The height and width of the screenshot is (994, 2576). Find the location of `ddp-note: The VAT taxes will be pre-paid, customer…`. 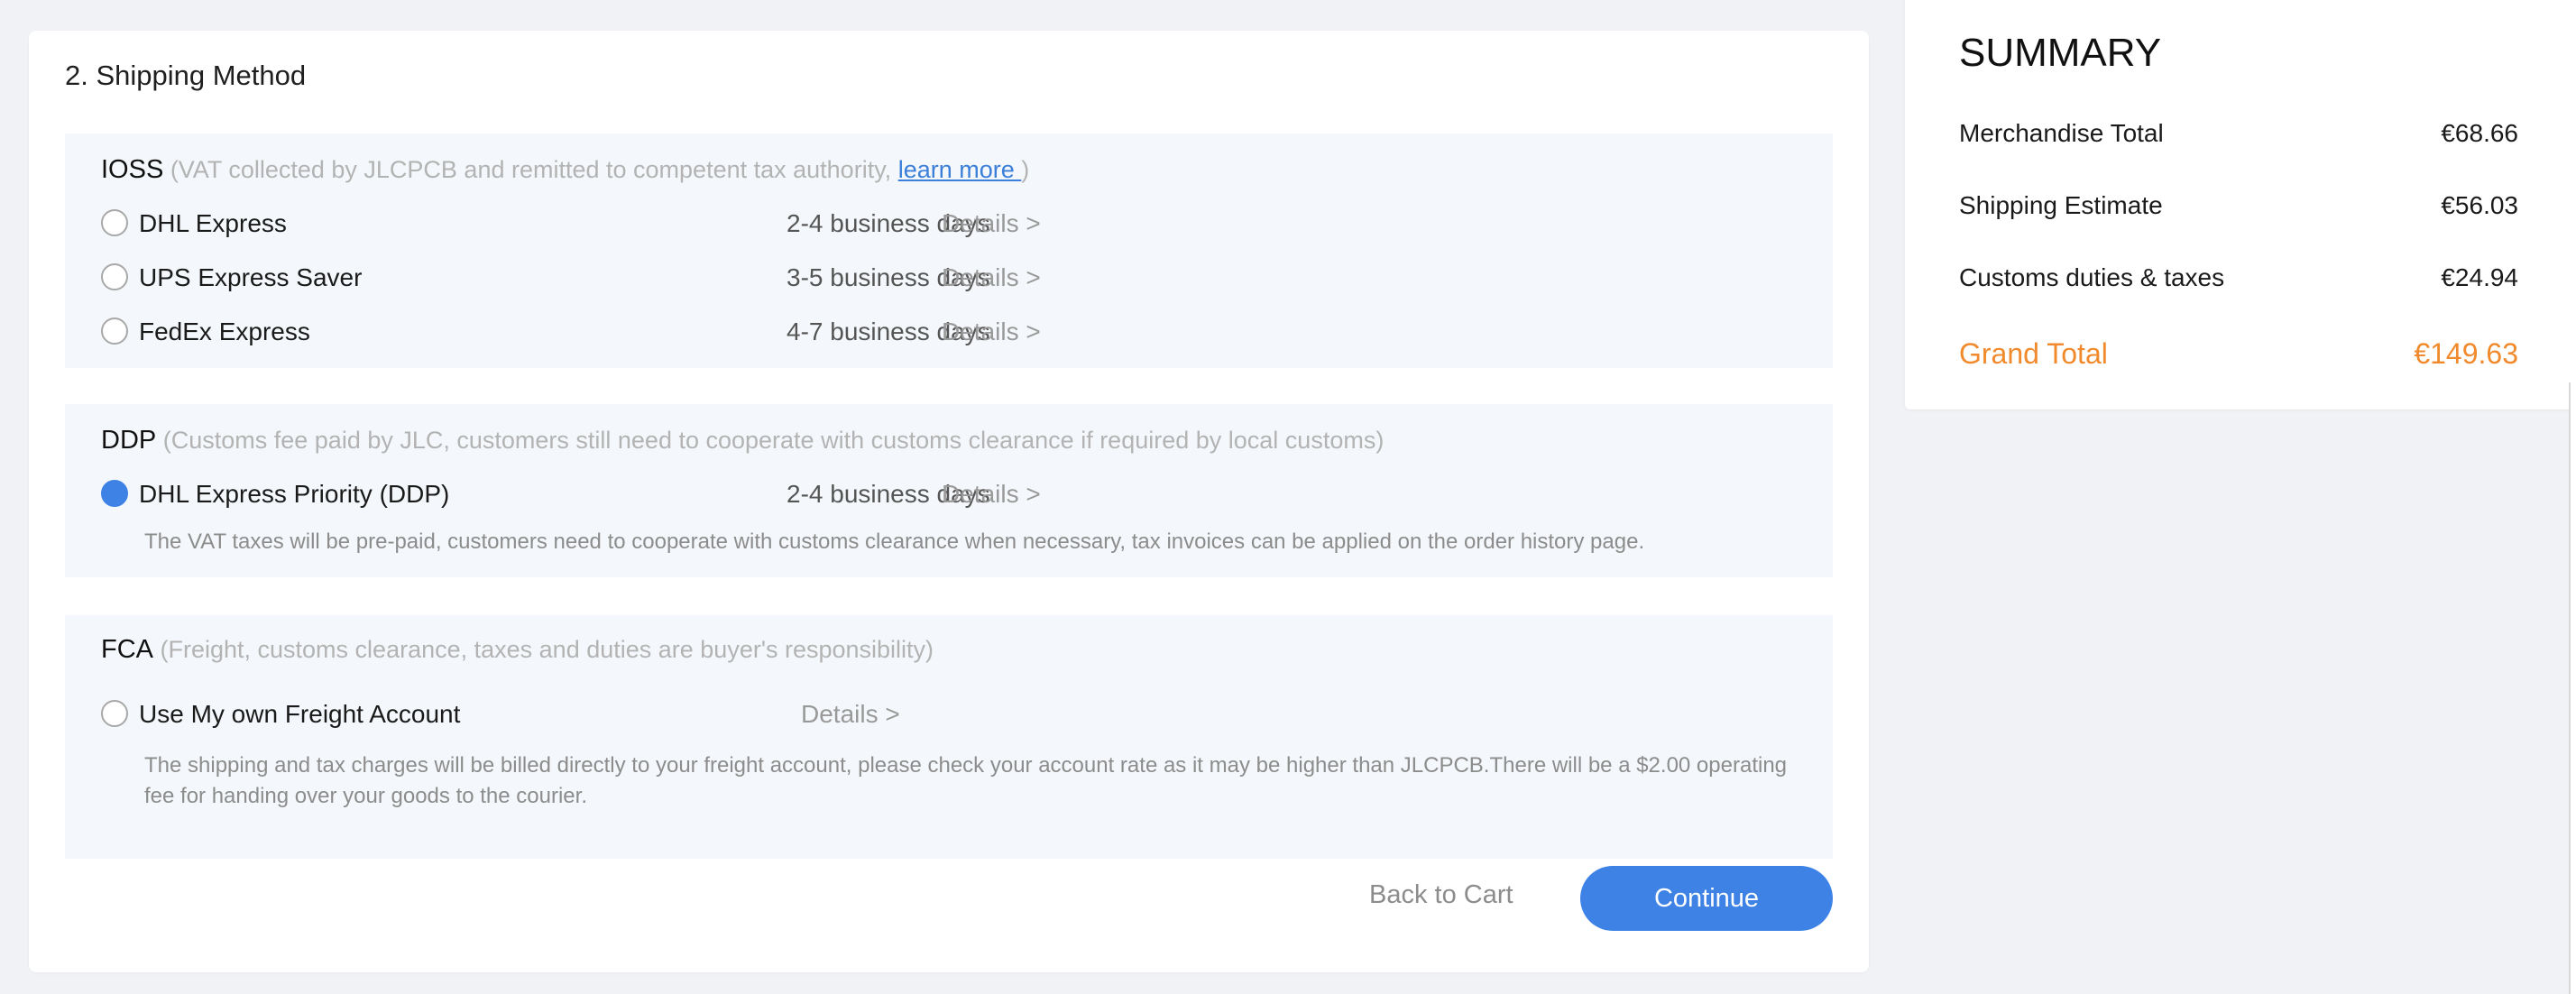

ddp-note: The VAT taxes will be pre-paid, customer… is located at coordinates (894, 541).